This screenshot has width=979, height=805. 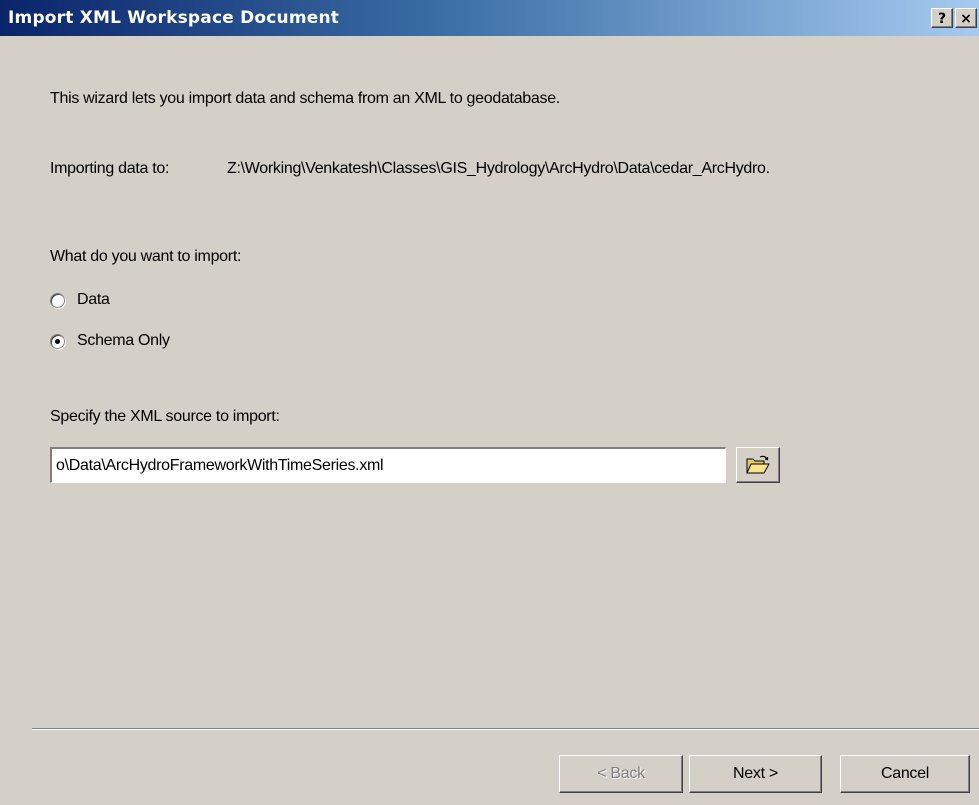 What do you see at coordinates (165, 416) in the screenshot?
I see `source-label: Specify the XML source to import:` at bounding box center [165, 416].